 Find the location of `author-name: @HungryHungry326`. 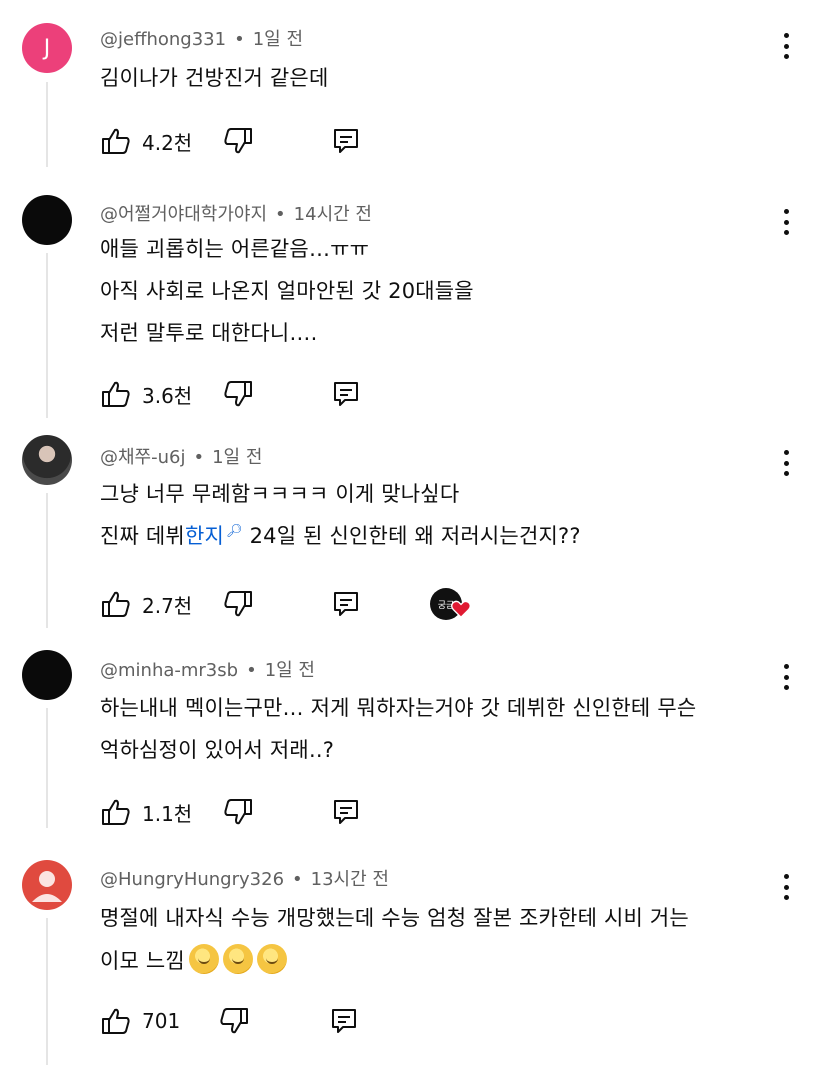

author-name: @HungryHungry326 is located at coordinates (192, 879).